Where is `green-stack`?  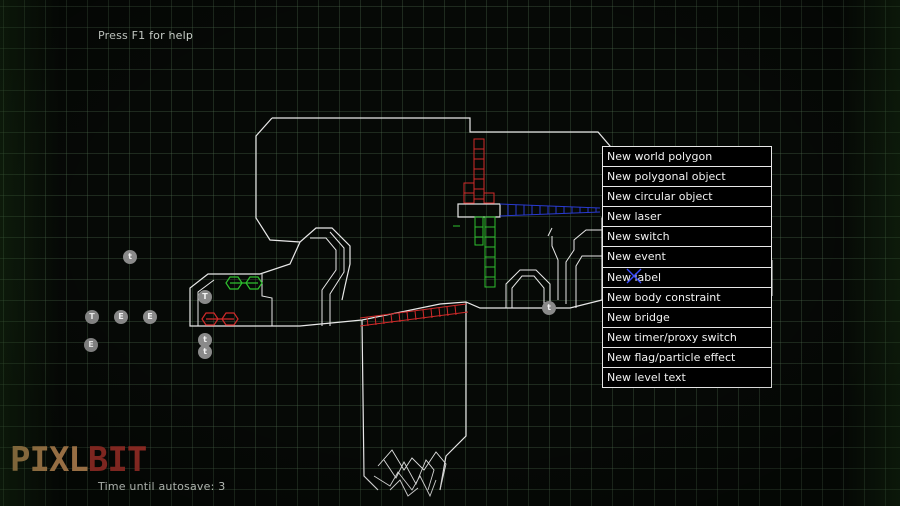
green-stack is located at coordinates (474, 252).